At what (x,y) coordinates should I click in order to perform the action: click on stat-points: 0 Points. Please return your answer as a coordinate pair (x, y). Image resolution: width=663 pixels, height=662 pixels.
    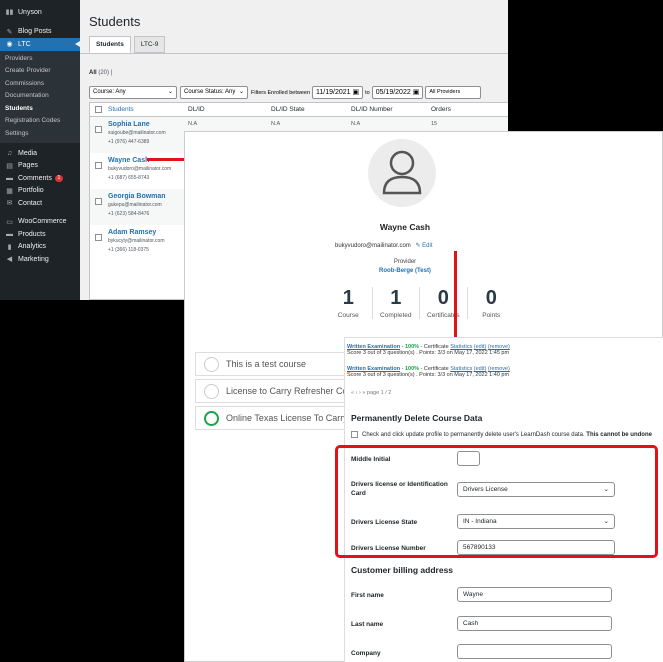
    Looking at the image, I should click on (491, 303).